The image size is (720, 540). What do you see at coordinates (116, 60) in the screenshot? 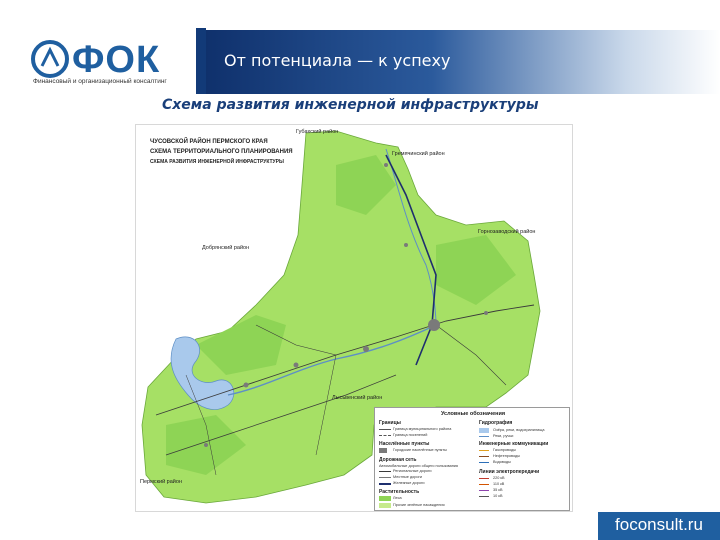
I see `logo-text: ФОК` at bounding box center [116, 60].